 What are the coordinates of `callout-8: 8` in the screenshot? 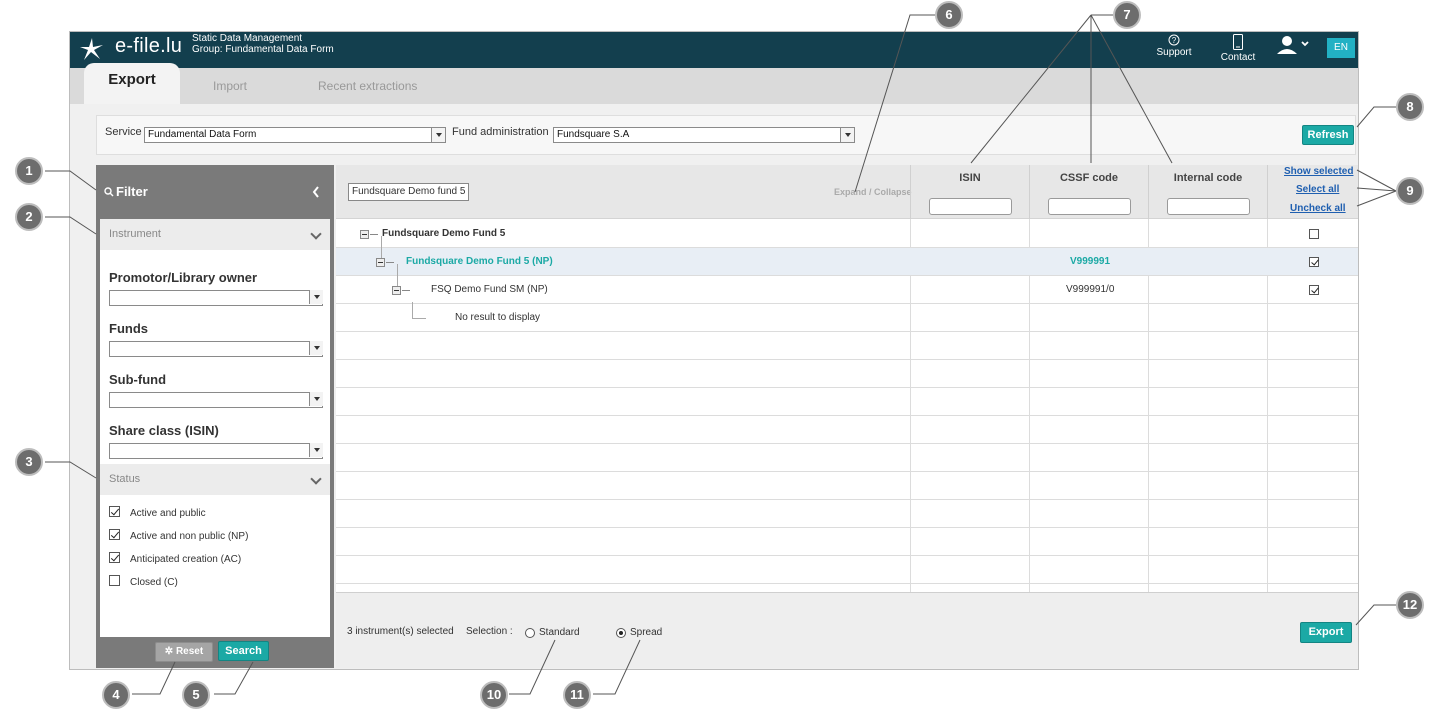 It's located at (1410, 107).